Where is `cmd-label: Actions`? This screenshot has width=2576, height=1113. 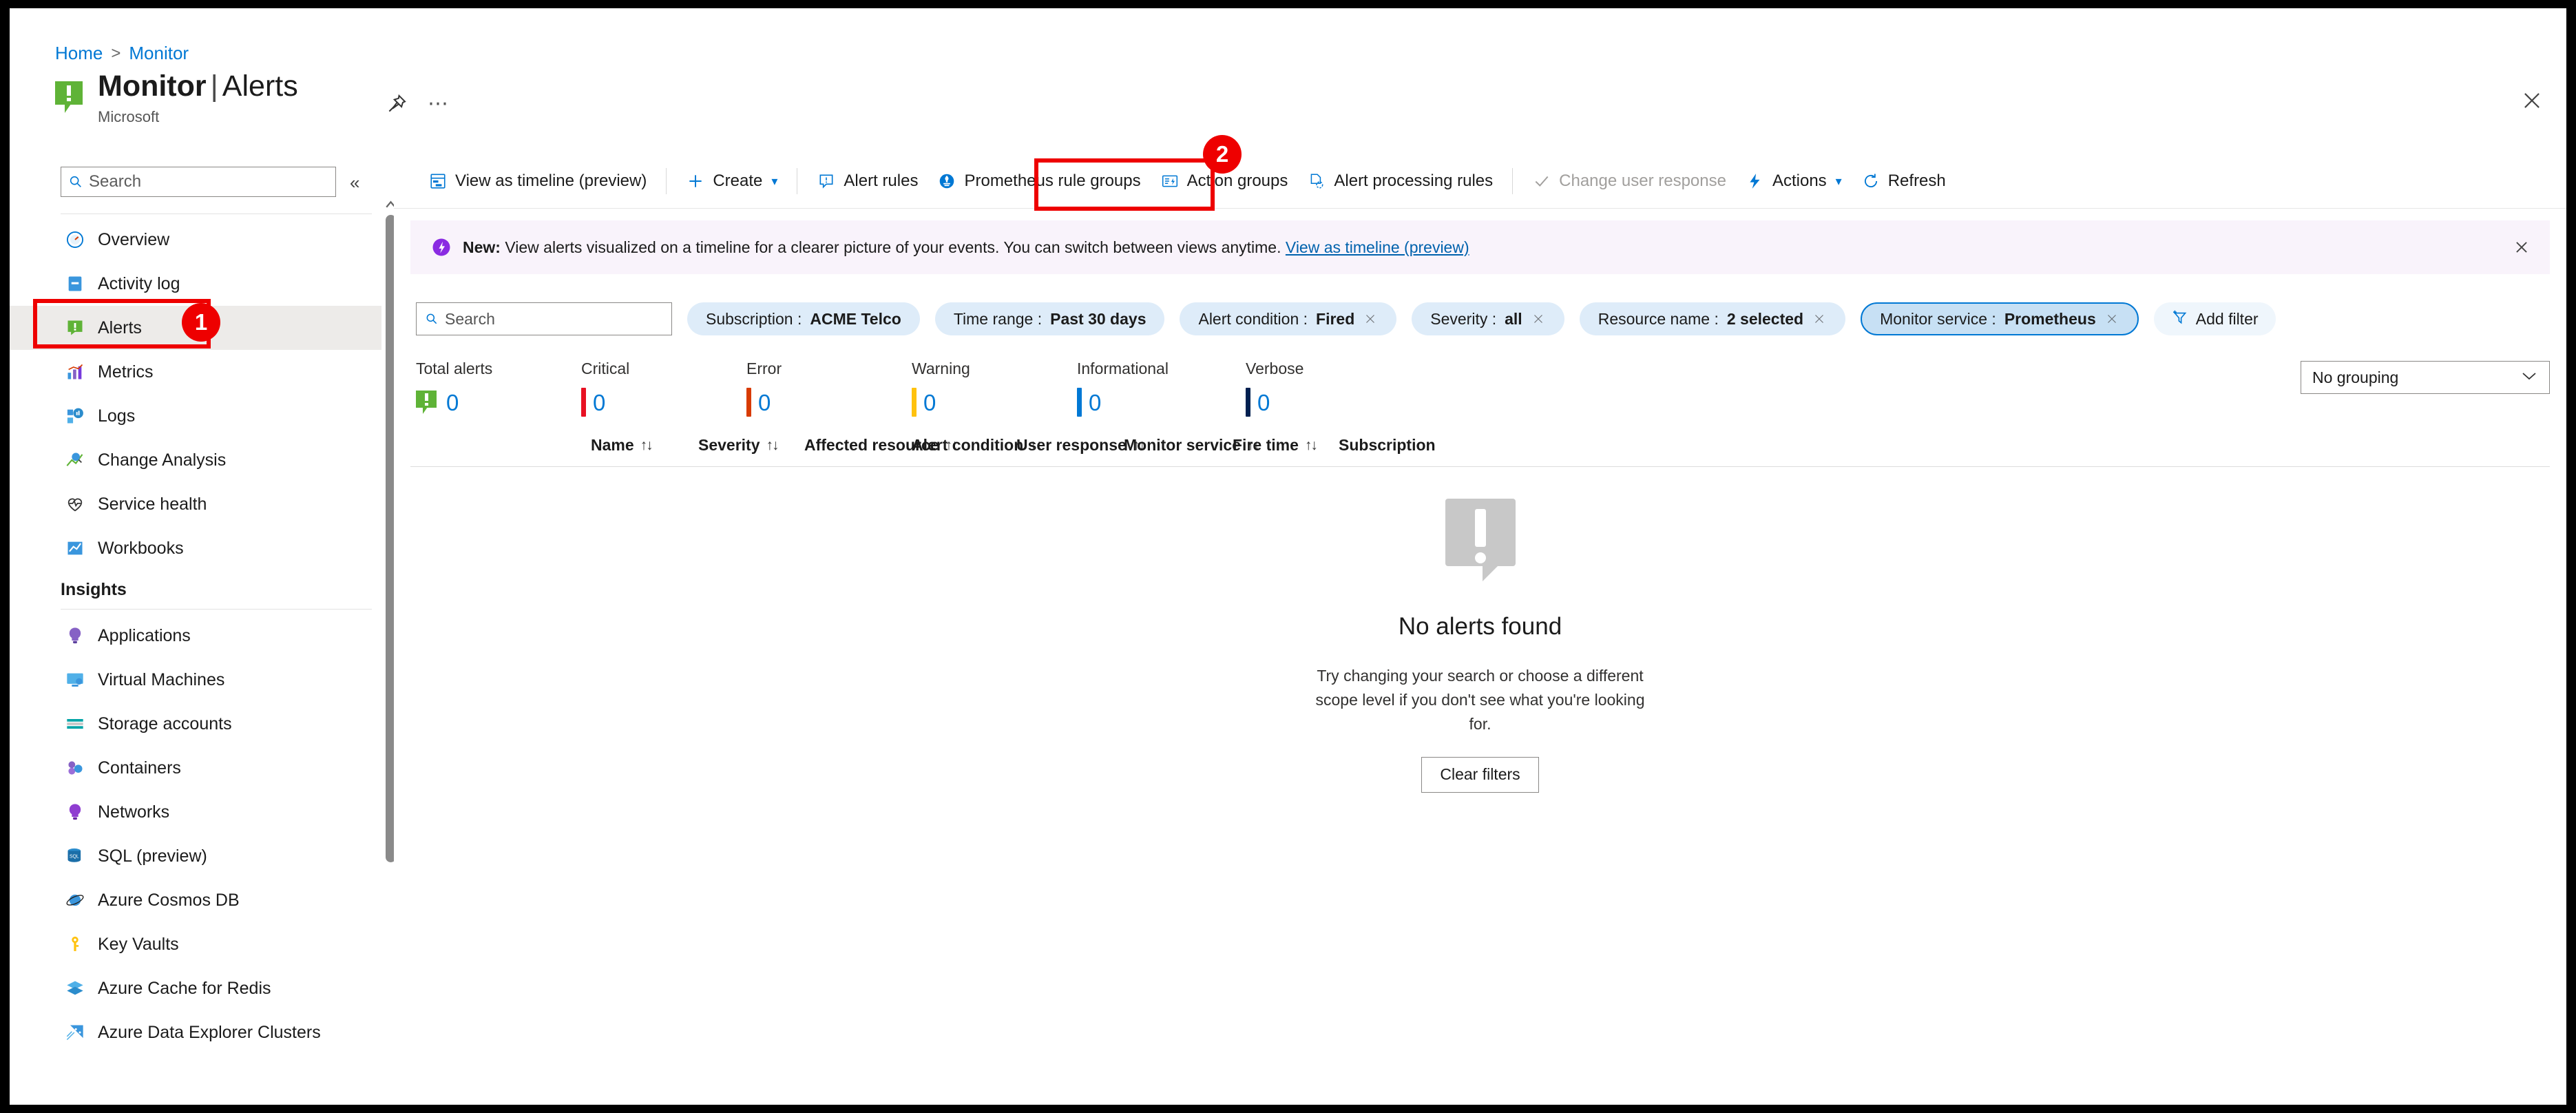 cmd-label: Actions is located at coordinates (1799, 180).